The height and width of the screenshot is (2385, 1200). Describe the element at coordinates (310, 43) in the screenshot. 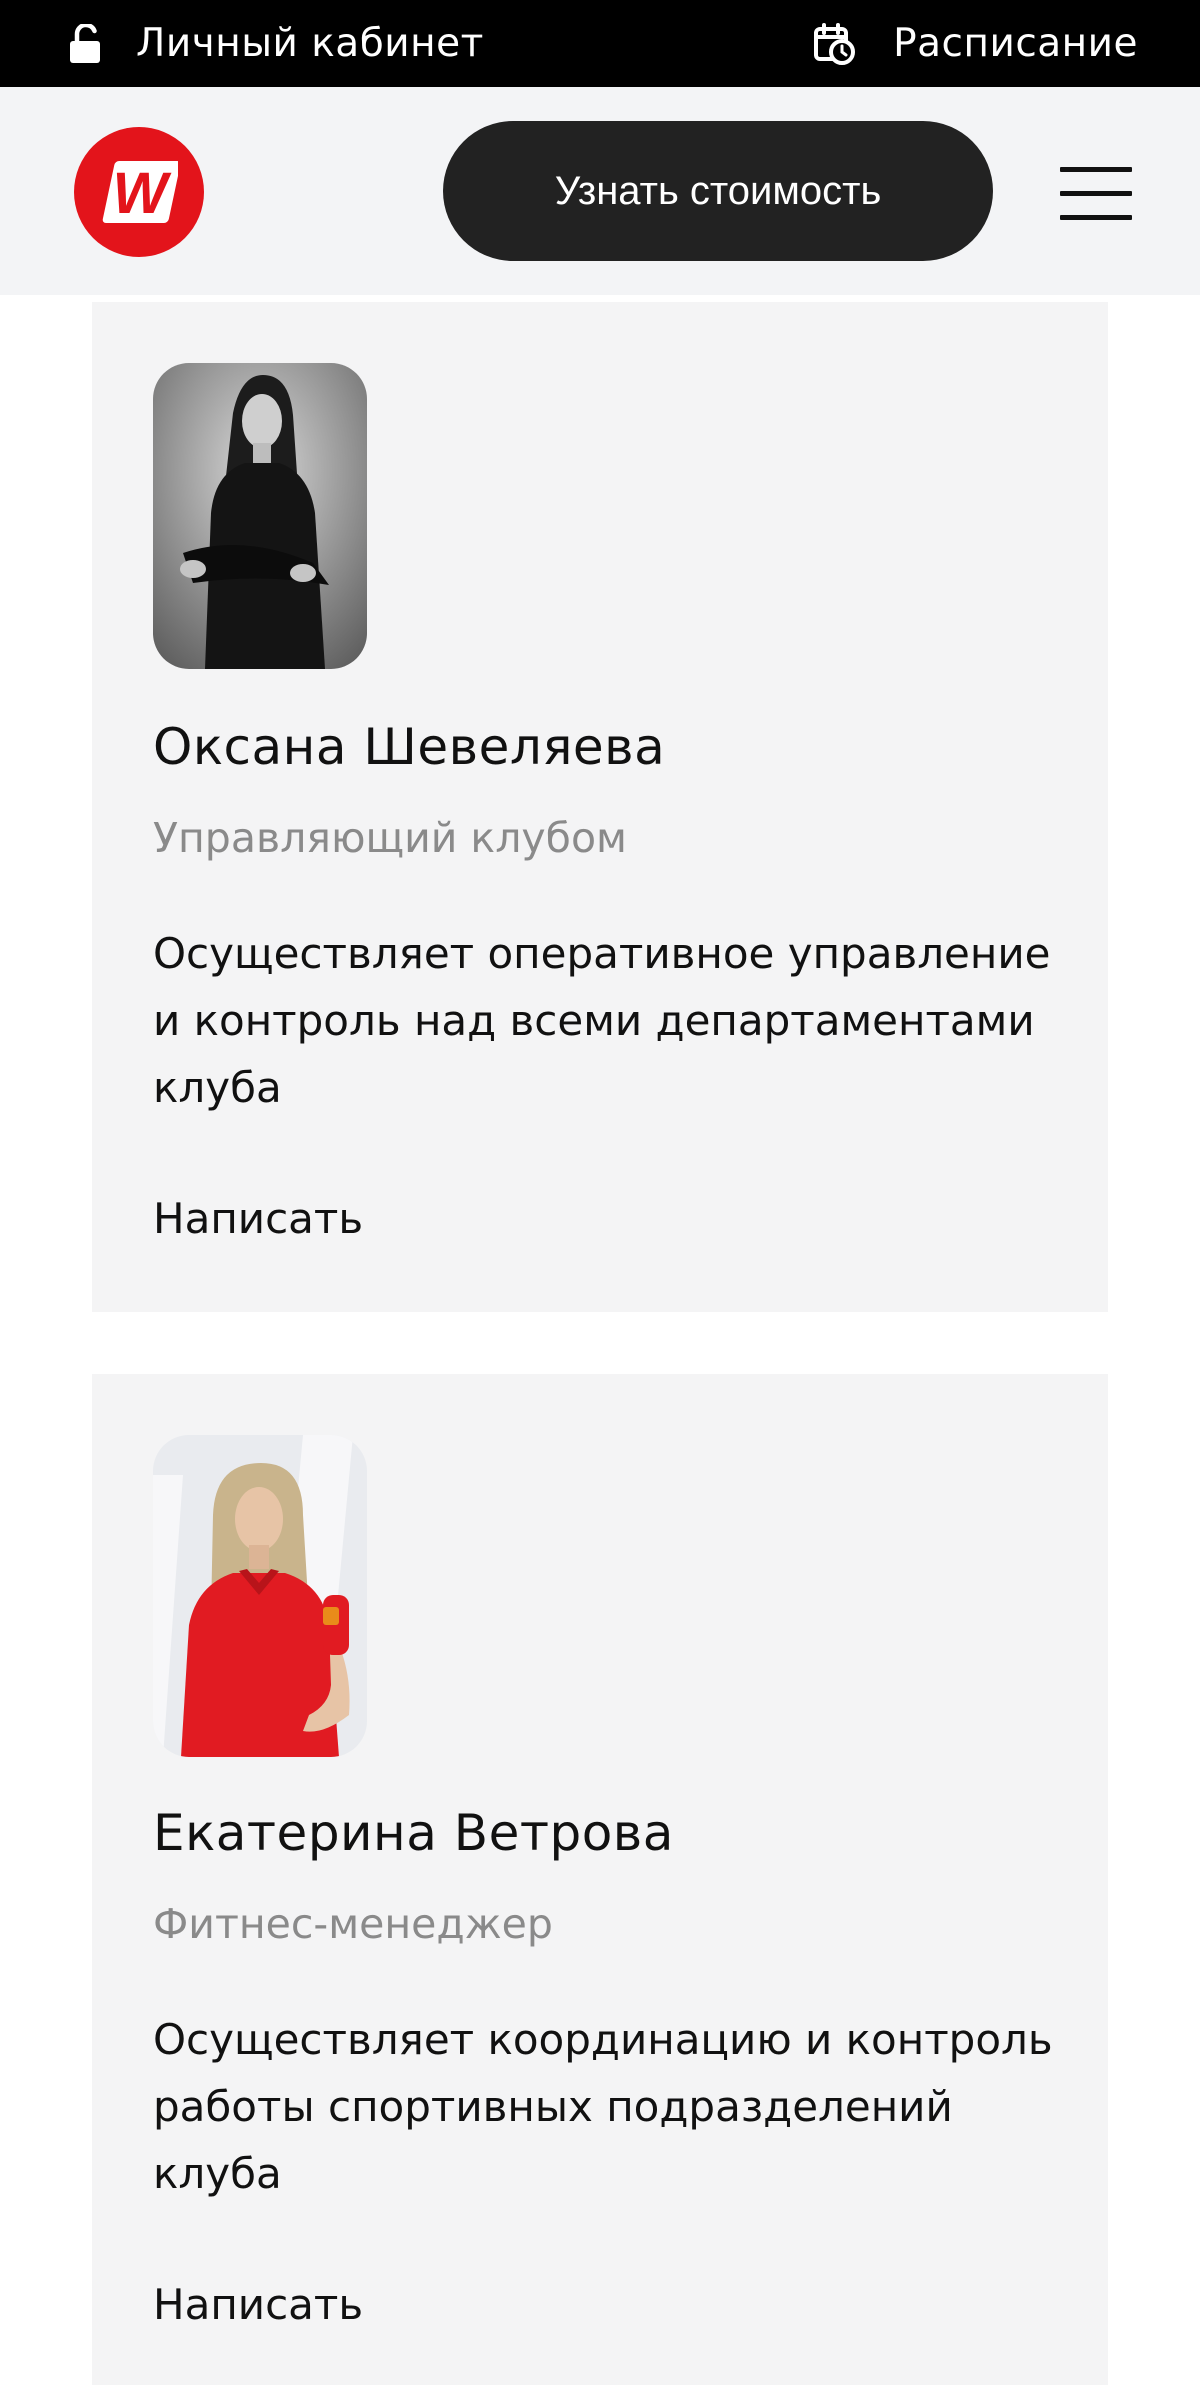

I see `account-label: Личный кабинет` at that location.